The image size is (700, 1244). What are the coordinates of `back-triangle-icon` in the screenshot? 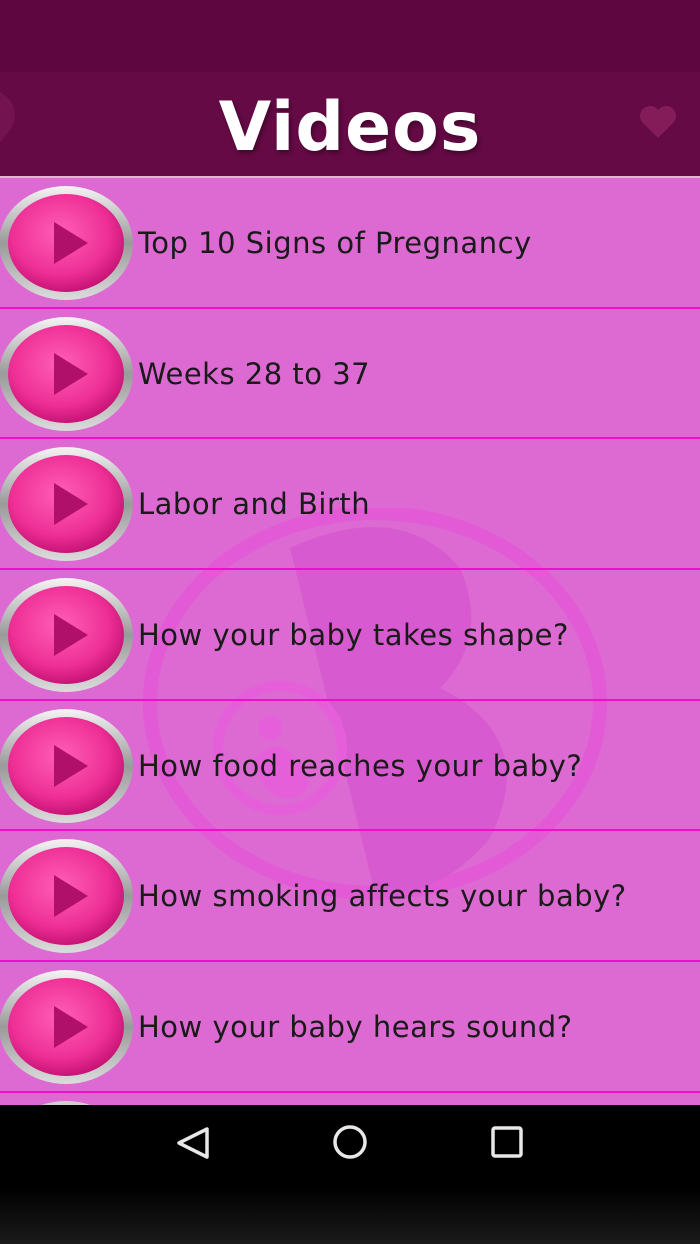 It's located at (193, 1143).